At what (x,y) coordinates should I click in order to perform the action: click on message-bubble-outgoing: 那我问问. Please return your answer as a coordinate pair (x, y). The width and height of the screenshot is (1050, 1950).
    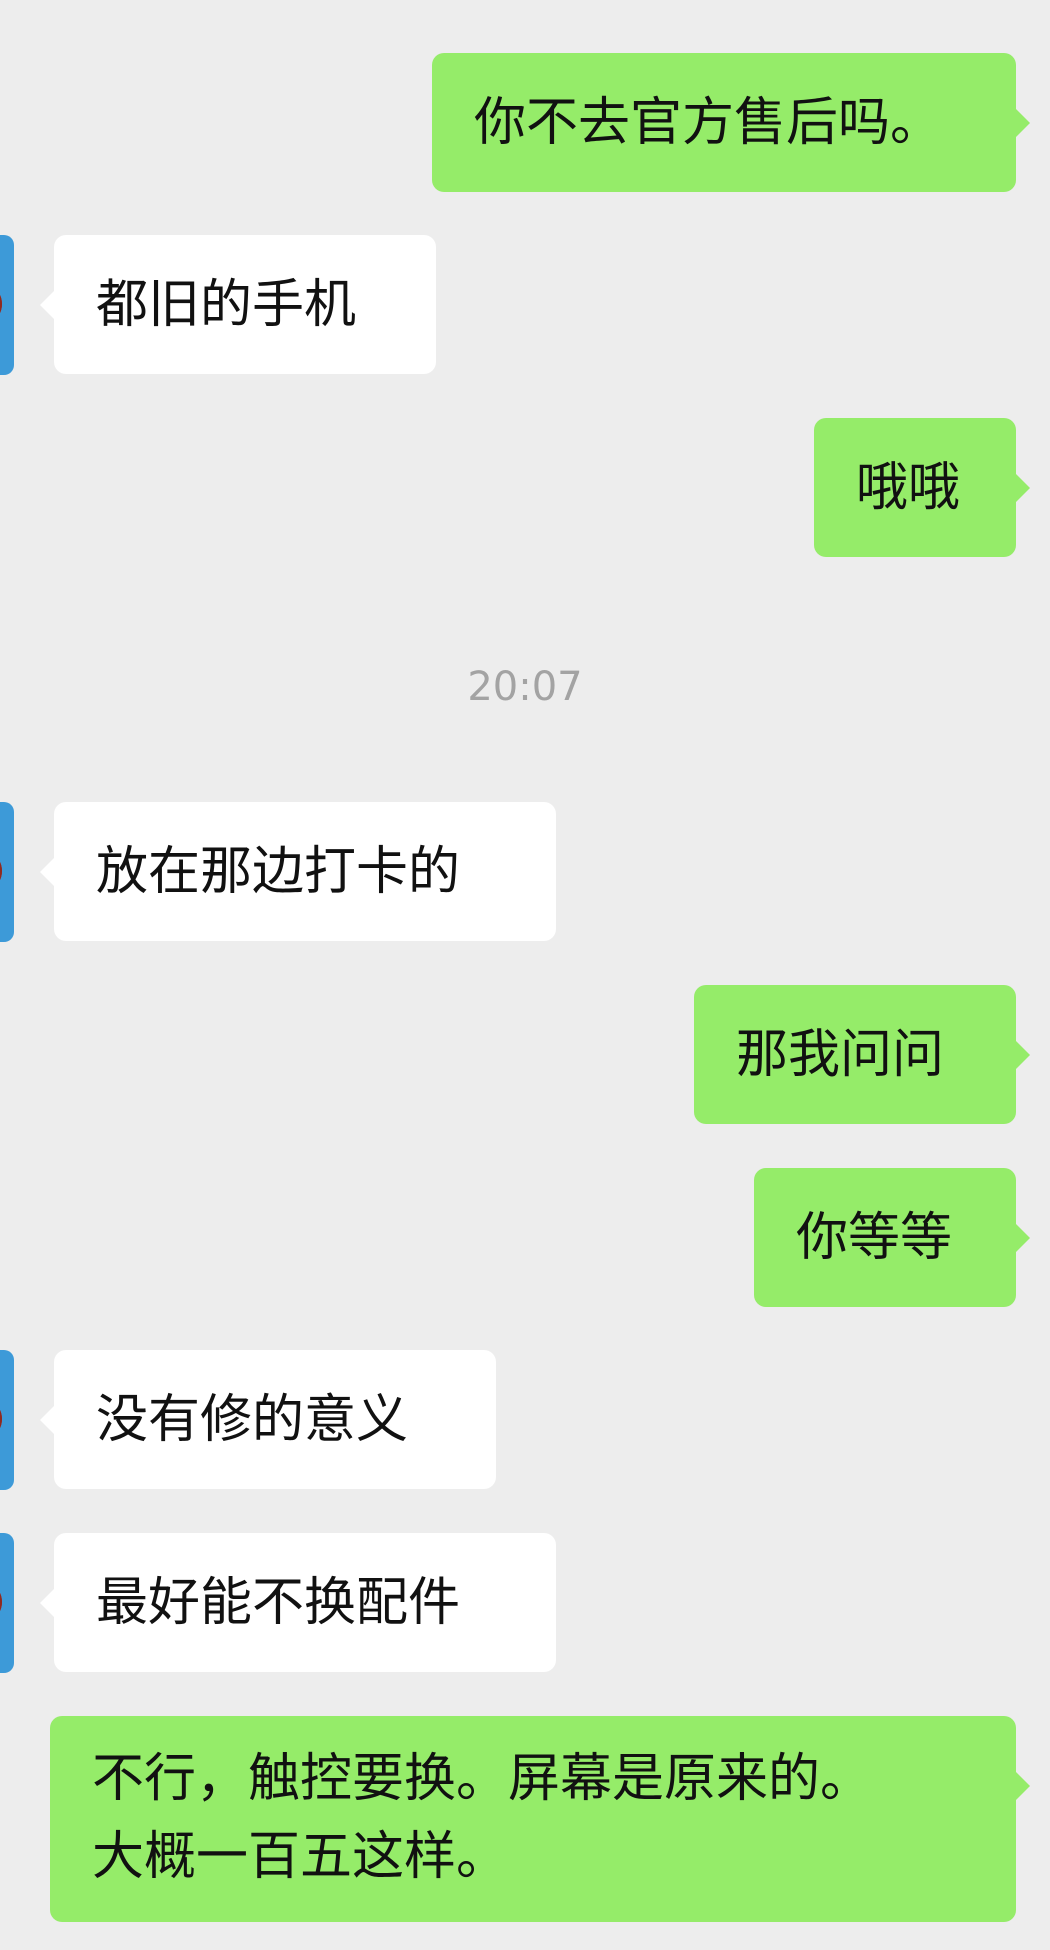
    Looking at the image, I should click on (862, 1054).